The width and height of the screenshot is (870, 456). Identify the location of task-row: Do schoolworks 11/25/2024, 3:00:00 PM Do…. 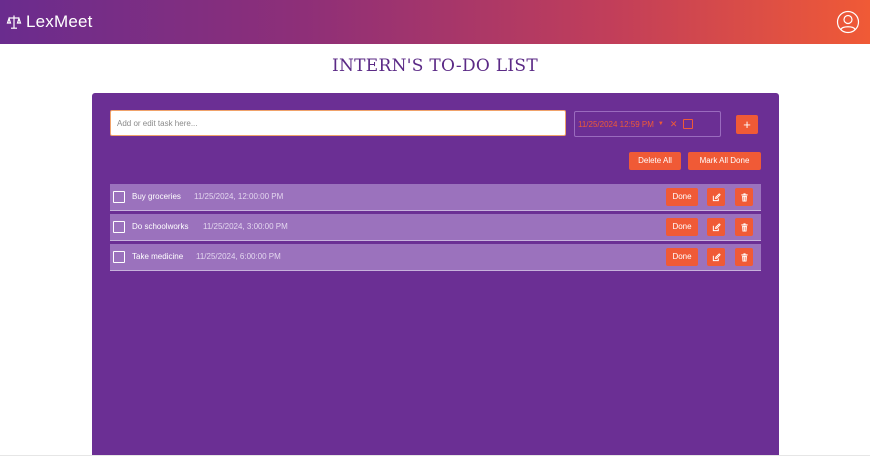
(435, 227).